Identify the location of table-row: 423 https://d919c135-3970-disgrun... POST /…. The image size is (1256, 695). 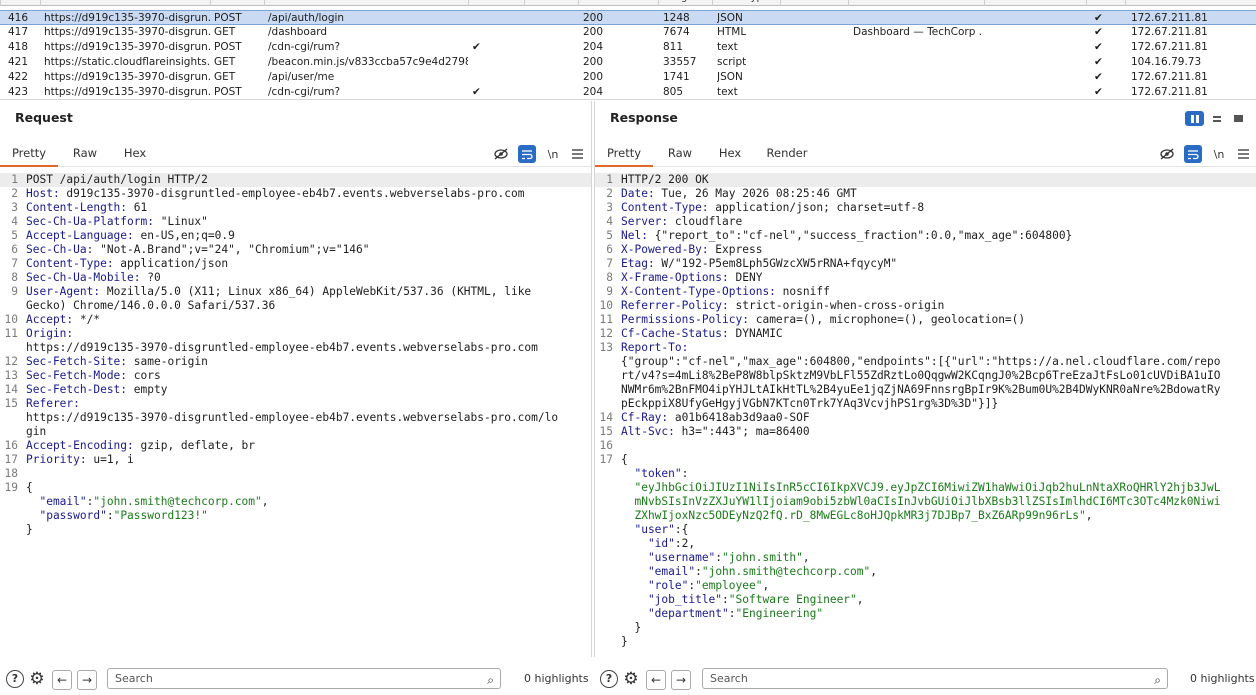
(628, 92).